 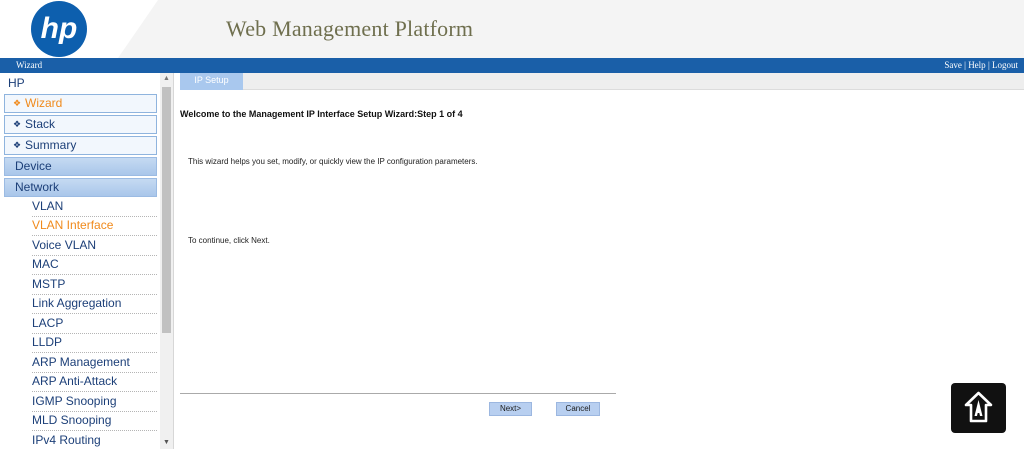 What do you see at coordinates (80, 166) in the screenshot?
I see `sidebar-section-device: Device` at bounding box center [80, 166].